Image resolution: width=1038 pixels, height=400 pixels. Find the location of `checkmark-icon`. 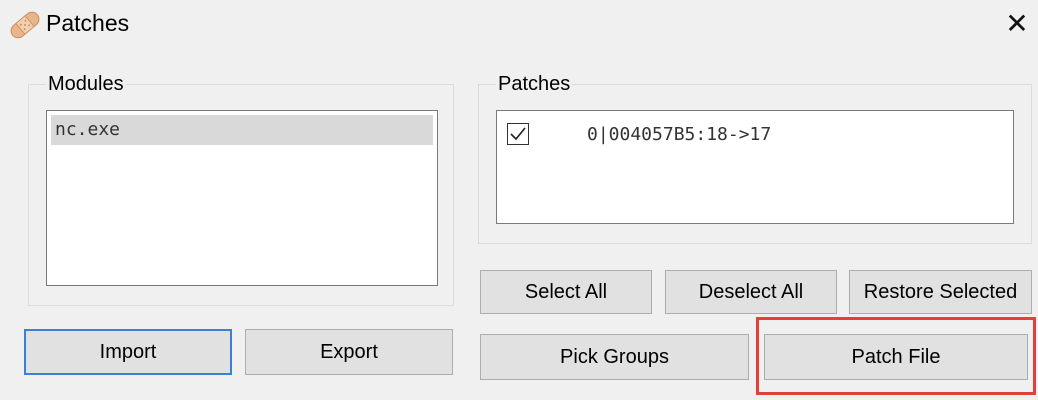

checkmark-icon is located at coordinates (518, 134).